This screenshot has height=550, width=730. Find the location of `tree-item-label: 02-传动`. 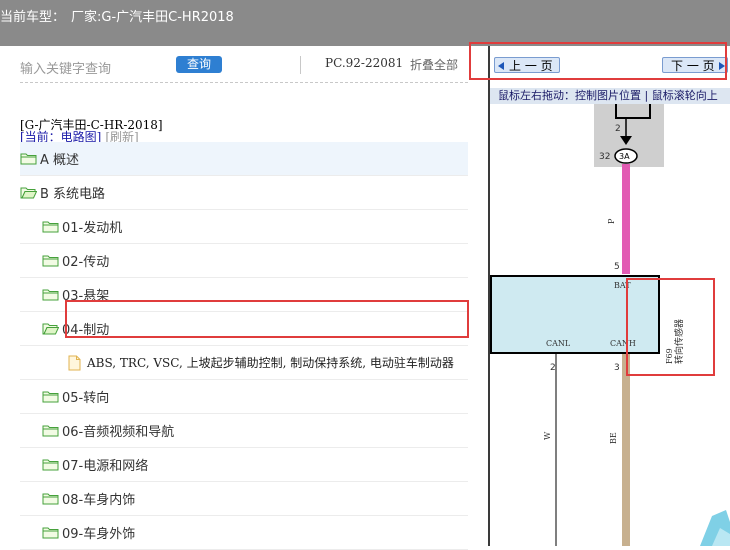

tree-item-label: 02-传动 is located at coordinates (86, 262).